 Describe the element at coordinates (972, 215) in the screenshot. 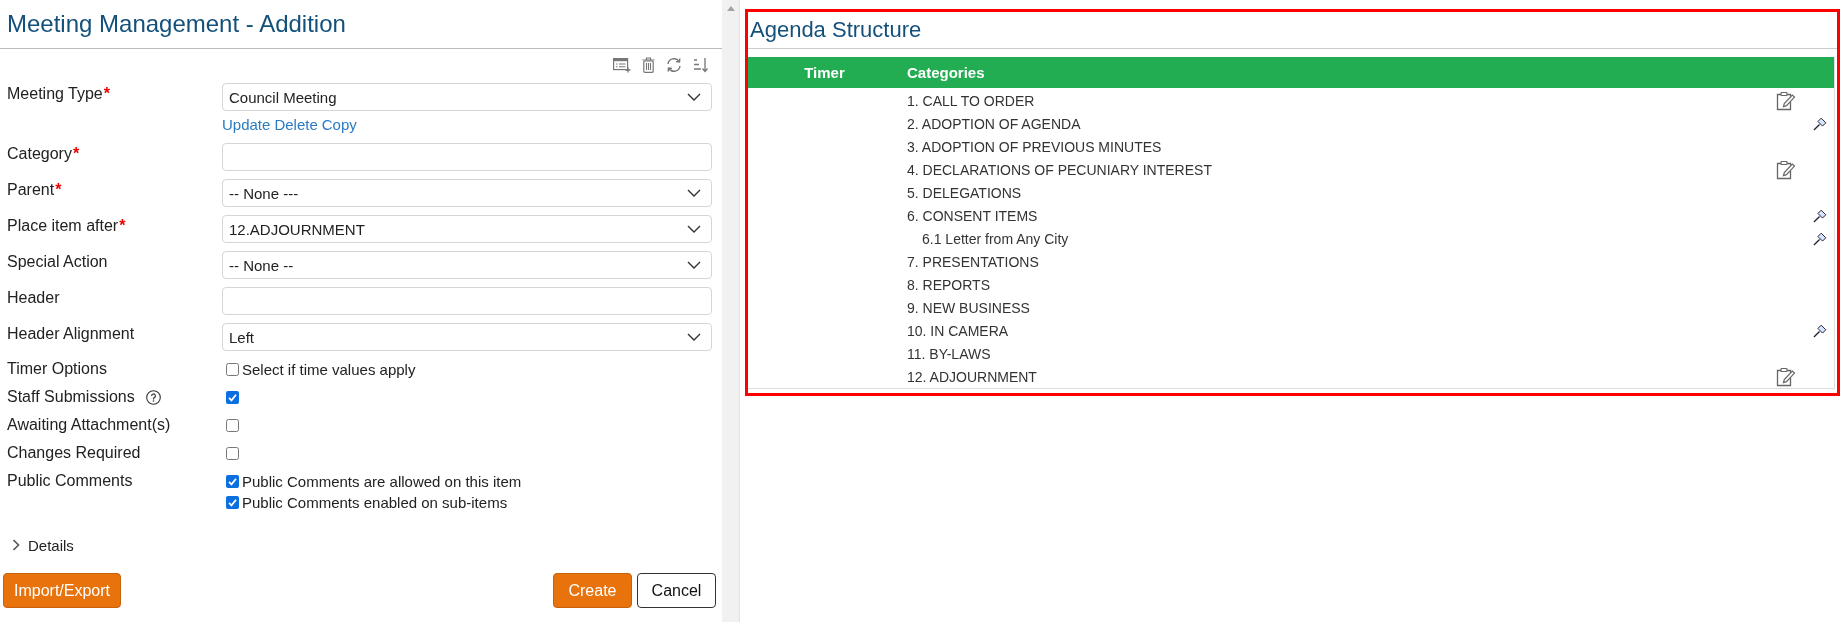

I see `agenda-item: 6. CONSENT ITEMS` at that location.